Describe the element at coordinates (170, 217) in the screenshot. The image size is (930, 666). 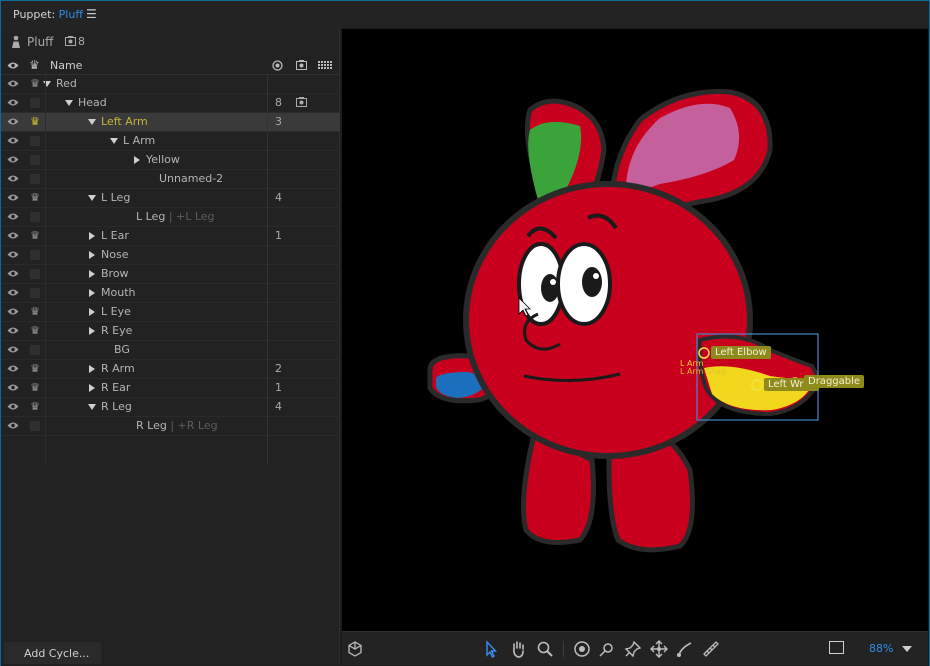
I see `tree-row: L Leg | +L Leg` at that location.